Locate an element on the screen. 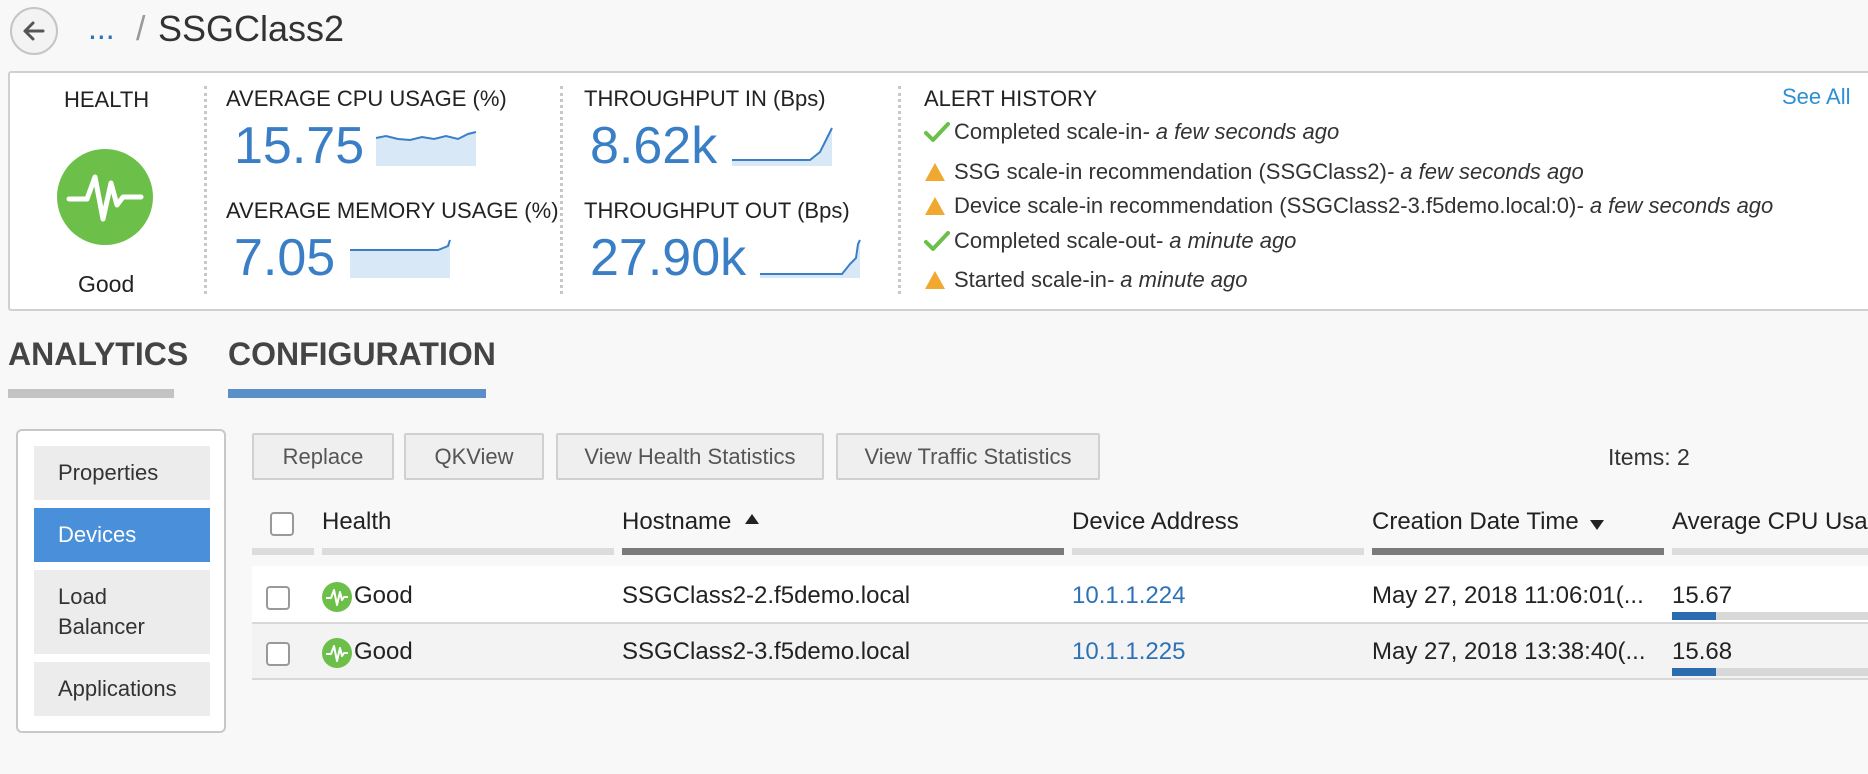 The height and width of the screenshot is (774, 1868). memory-usage-value: 7.05 is located at coordinates (285, 258).